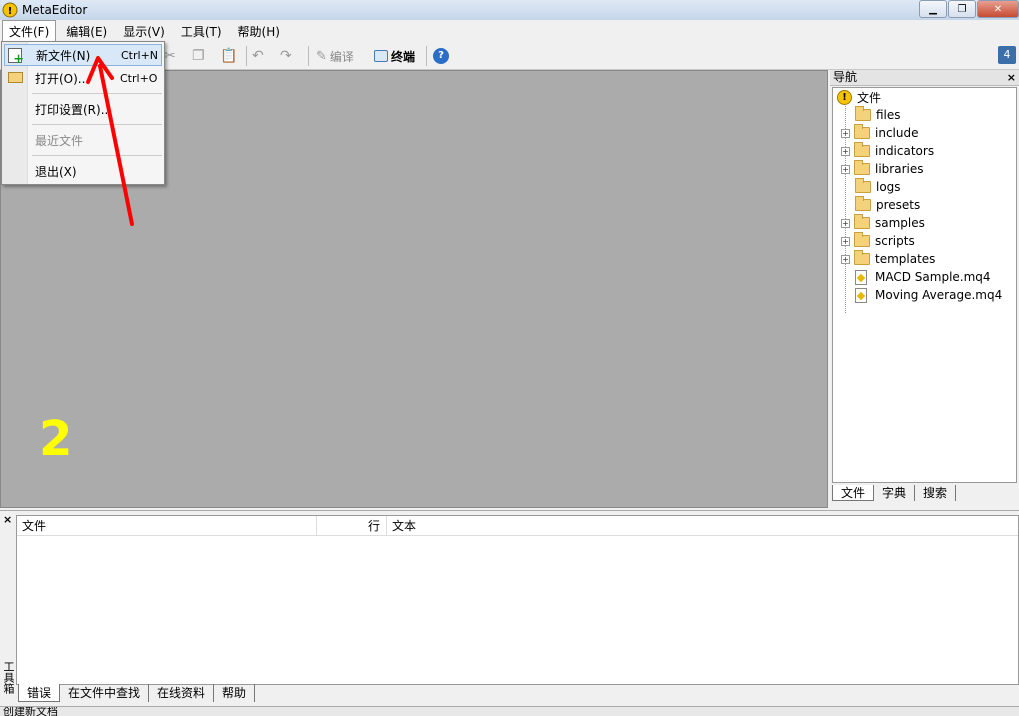  I want to click on tree-item-label: indicators, so click(905, 151).